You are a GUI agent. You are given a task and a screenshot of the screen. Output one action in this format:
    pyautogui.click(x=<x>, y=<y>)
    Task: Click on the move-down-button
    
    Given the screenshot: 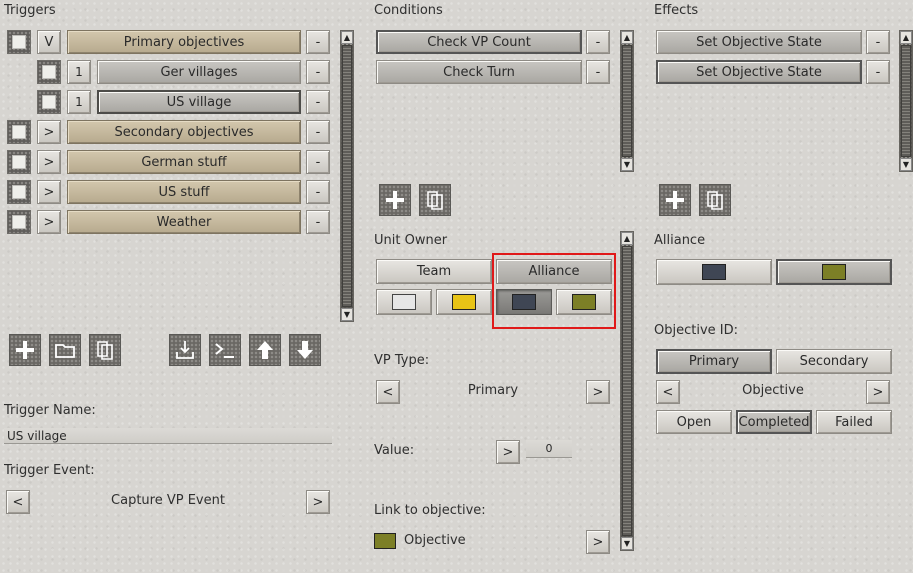 What is the action you would take?
    pyautogui.click(x=305, y=350)
    